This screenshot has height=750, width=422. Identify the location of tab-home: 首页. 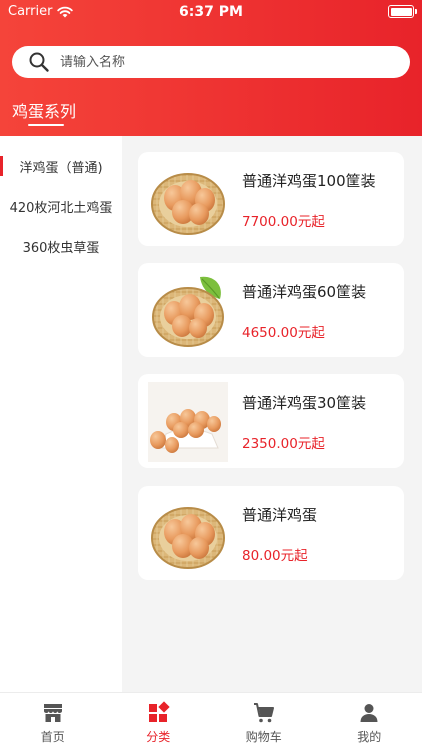
(53, 721).